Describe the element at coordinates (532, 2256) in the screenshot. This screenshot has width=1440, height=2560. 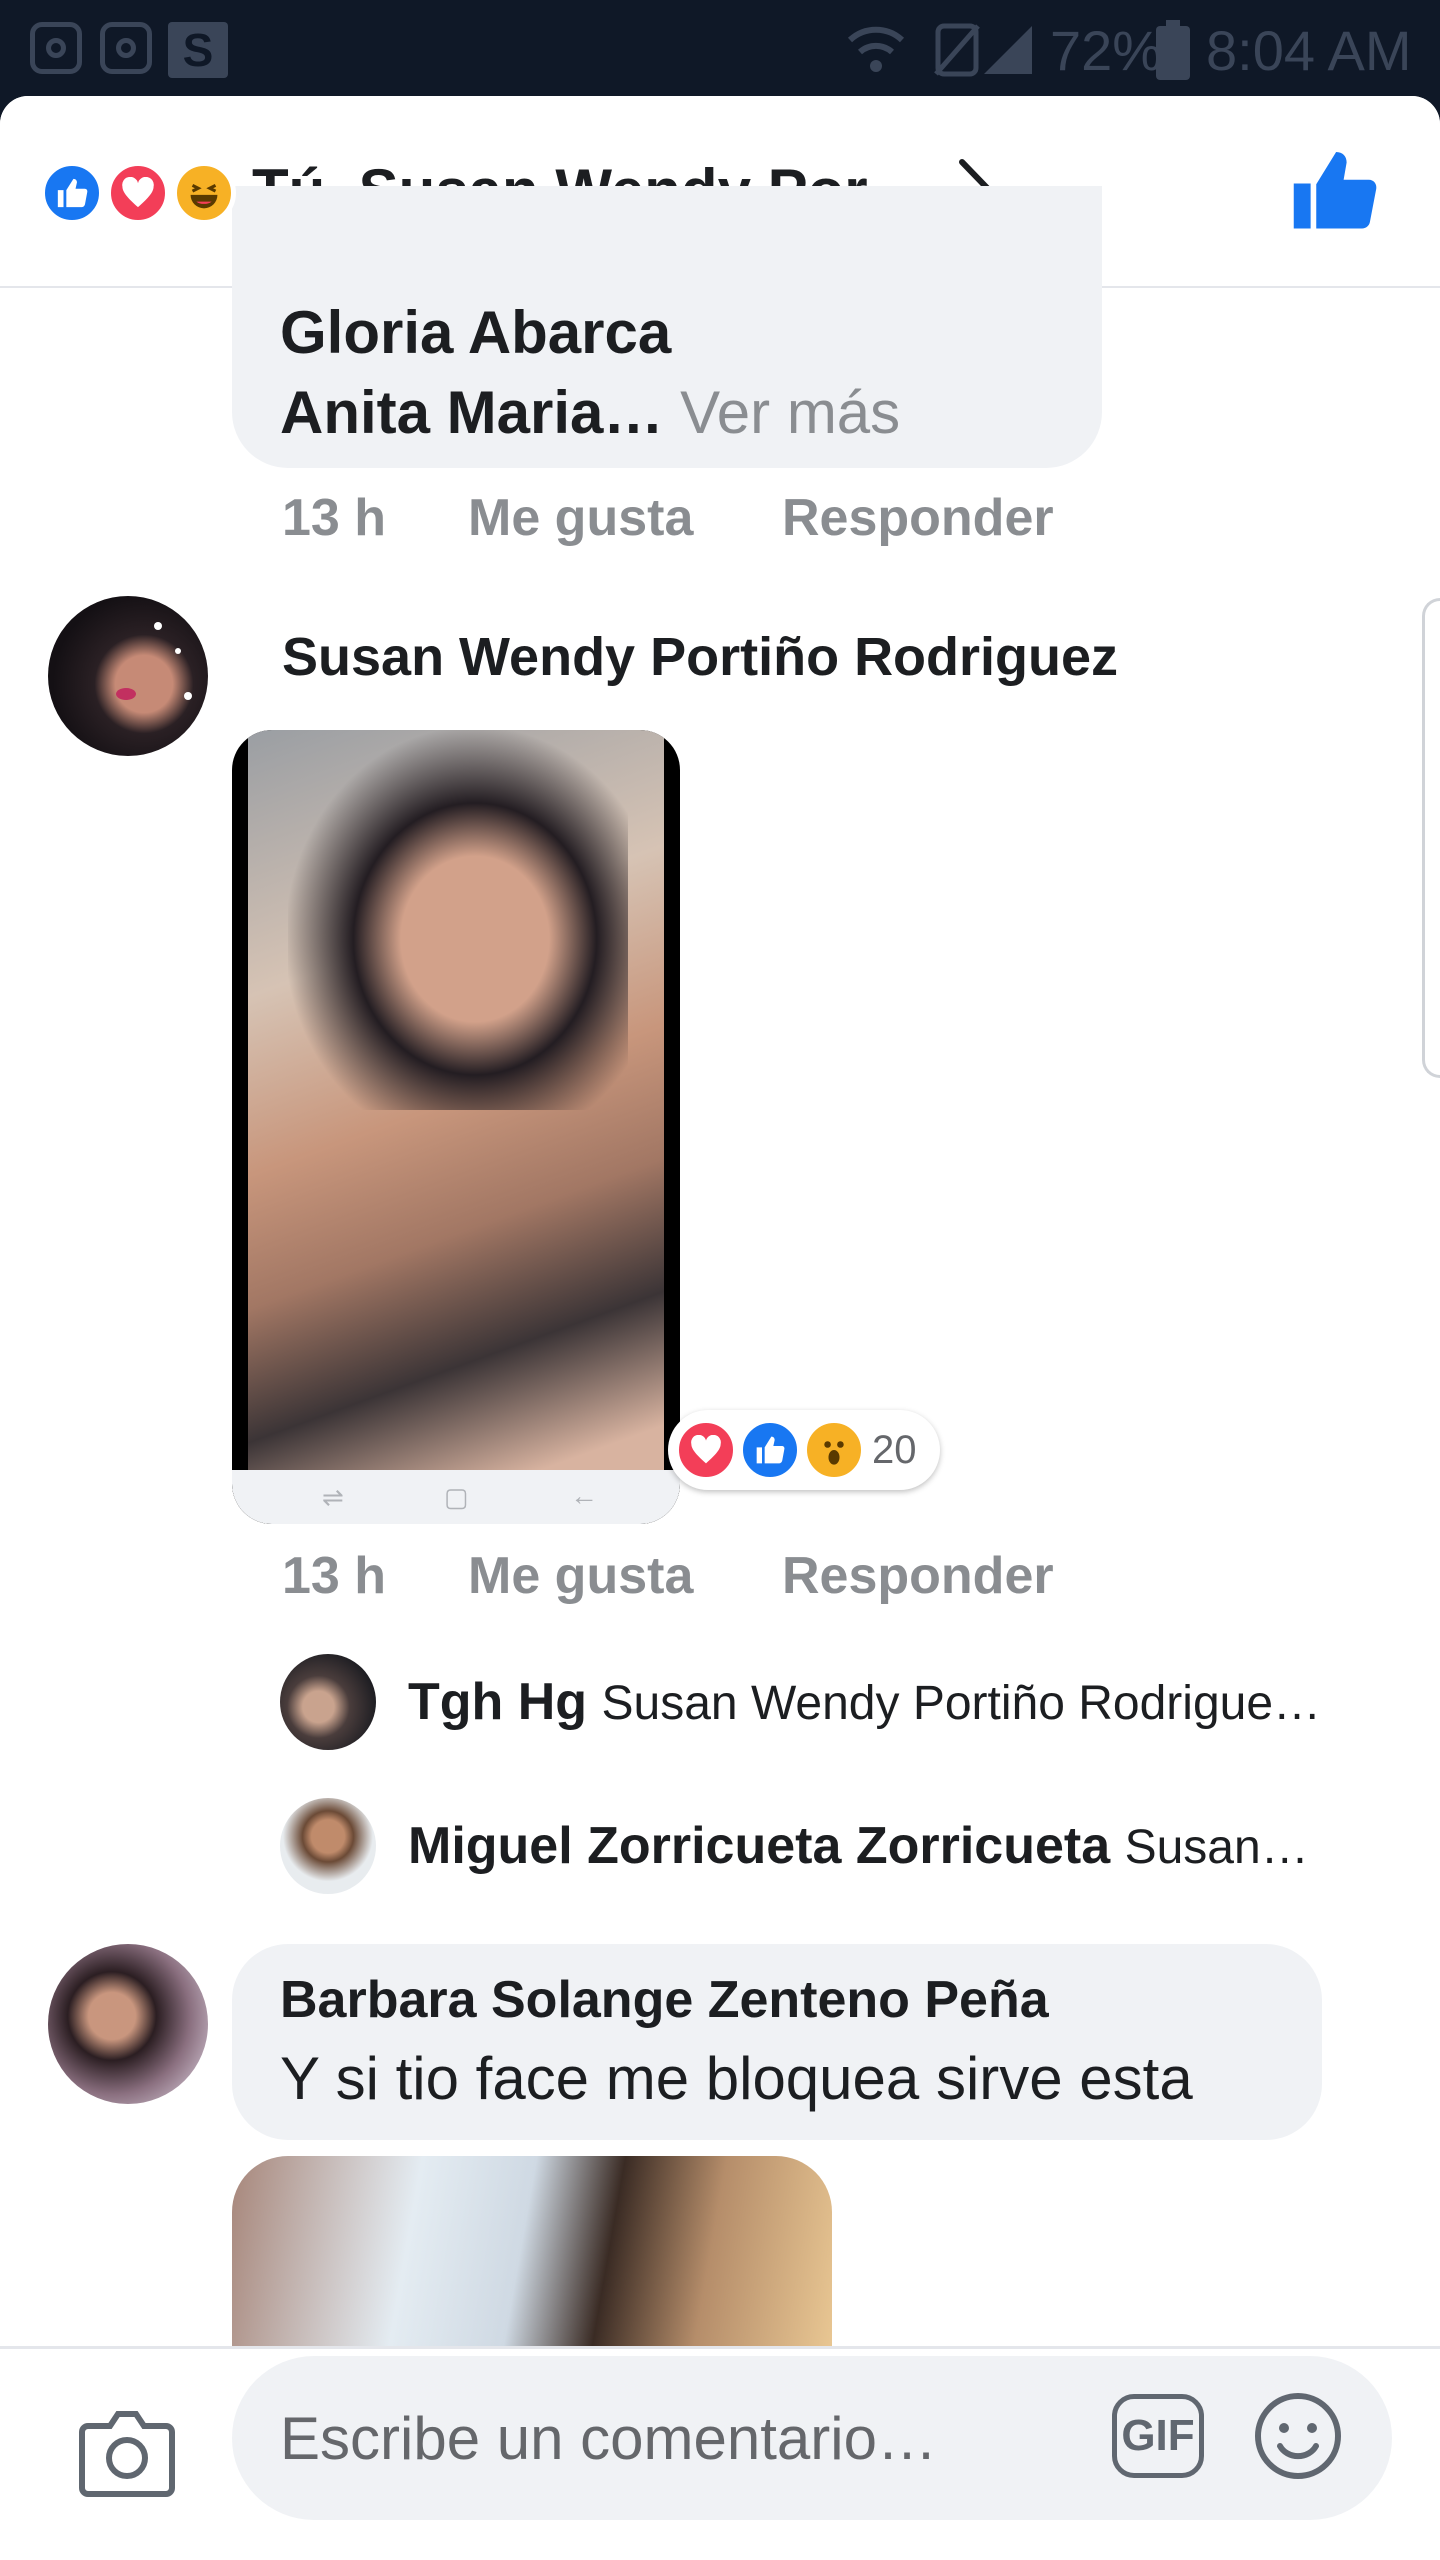
I see `comment-photo-attachment` at that location.